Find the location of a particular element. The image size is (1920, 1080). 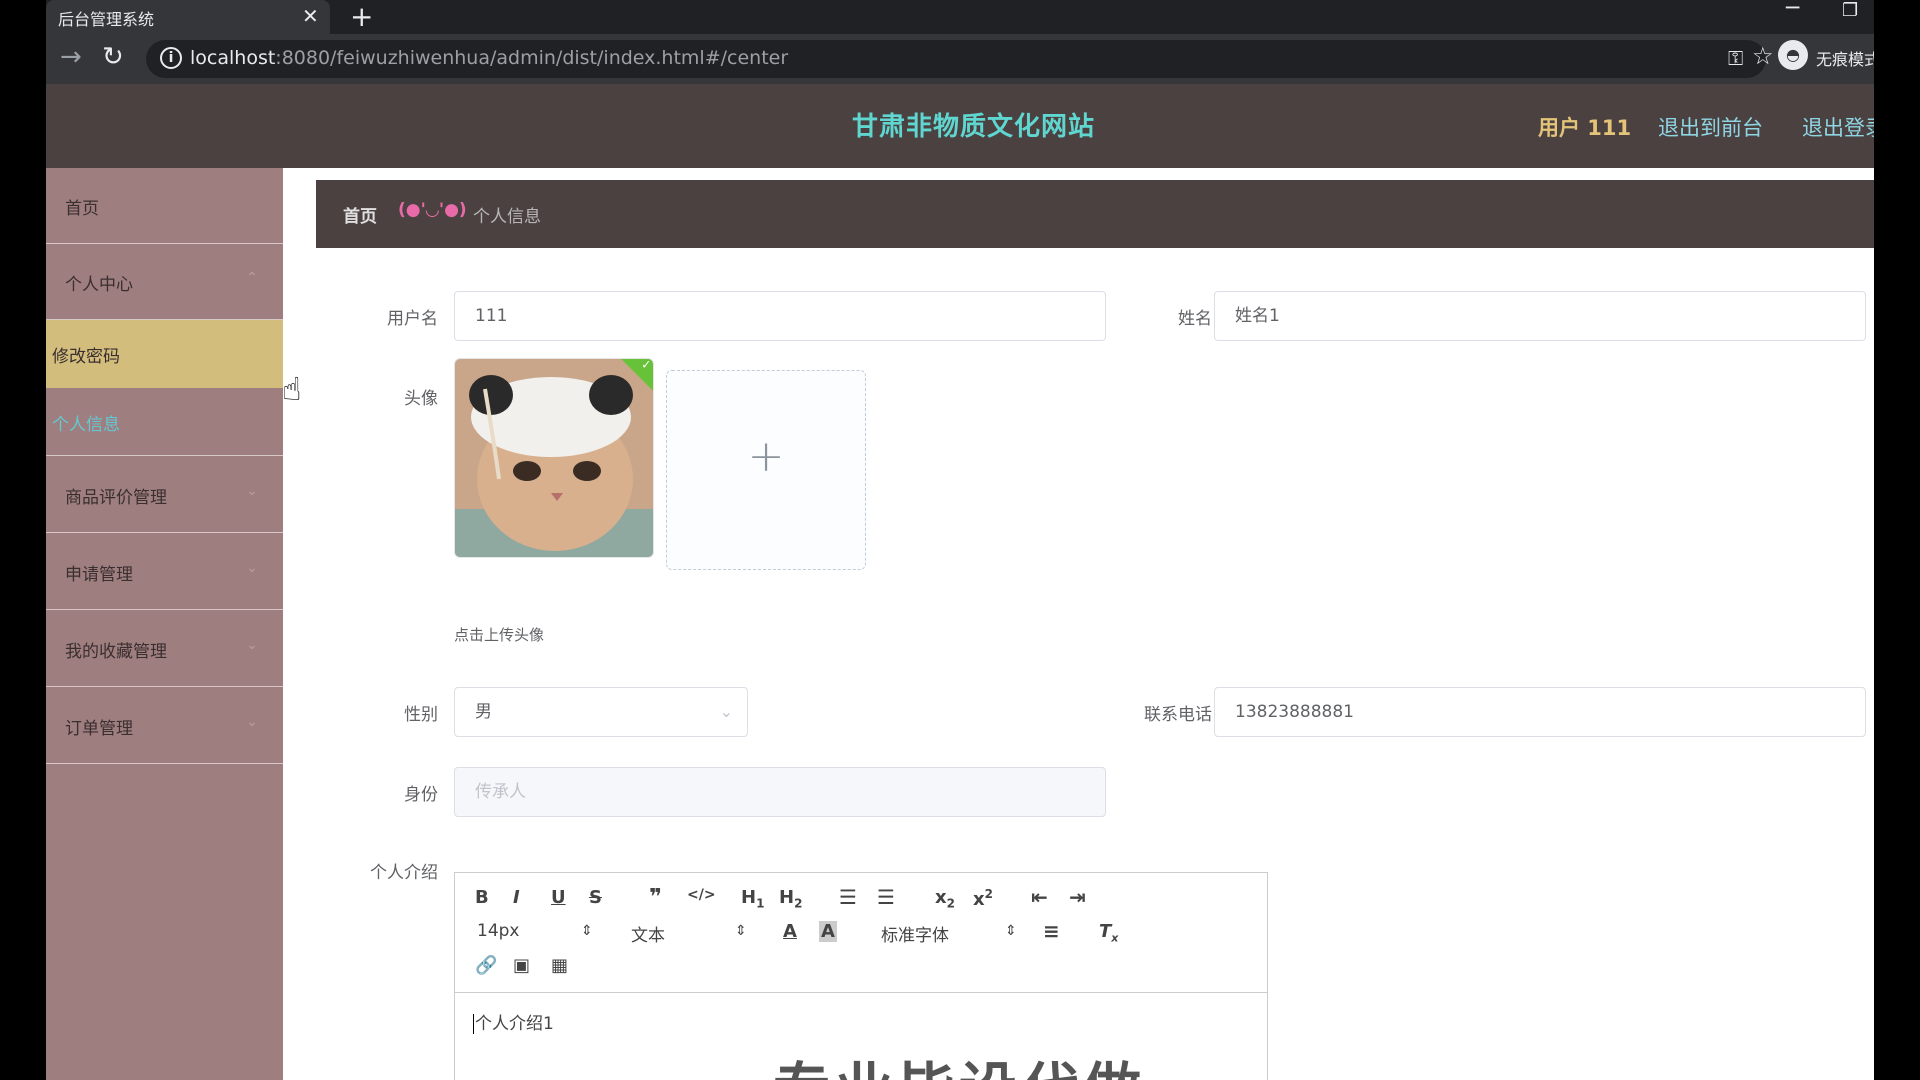

sidebar-item-review-management: 商品评价管理 ⌄ is located at coordinates (164, 495).